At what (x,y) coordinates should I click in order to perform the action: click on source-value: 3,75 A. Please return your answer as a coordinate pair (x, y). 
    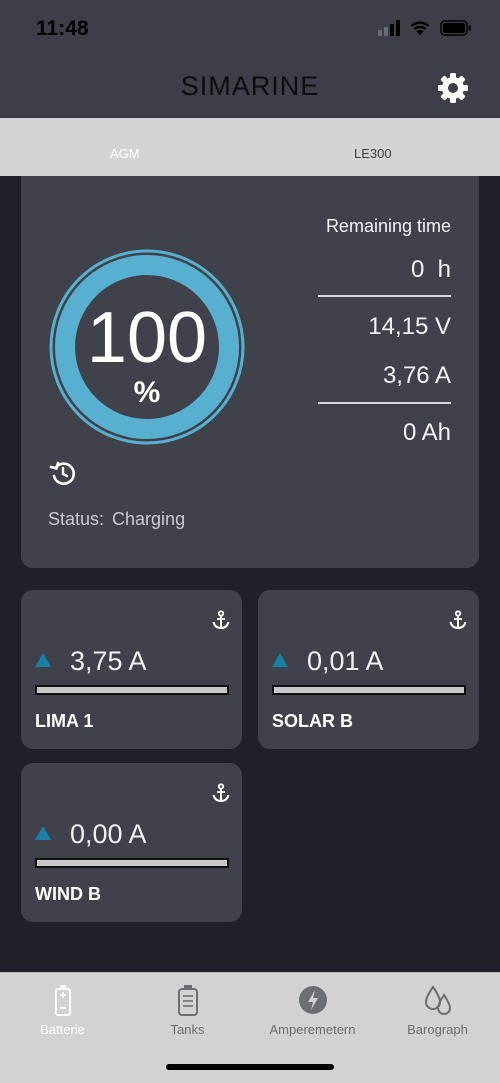
    Looking at the image, I should click on (108, 661).